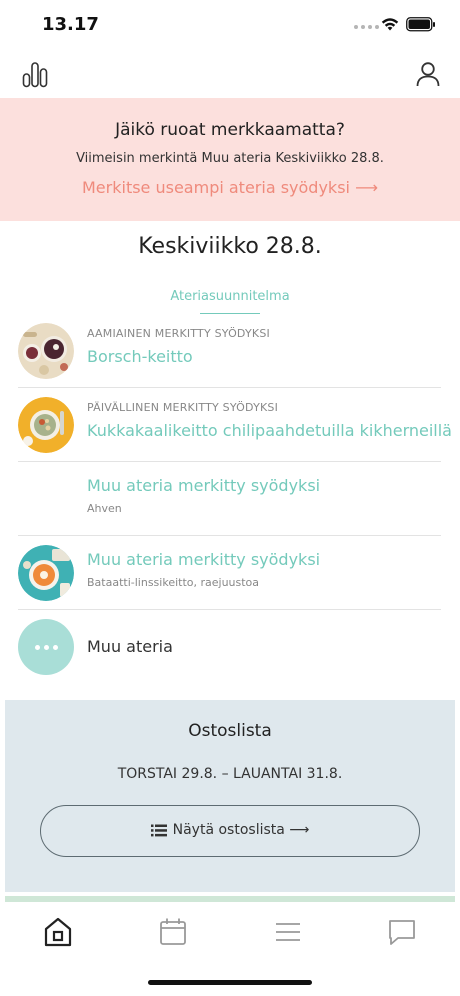 This screenshot has width=460, height=996. Describe the element at coordinates (241, 830) in the screenshot. I see `show-shopping-list-label: Näytä ostoslista ⟶` at that location.